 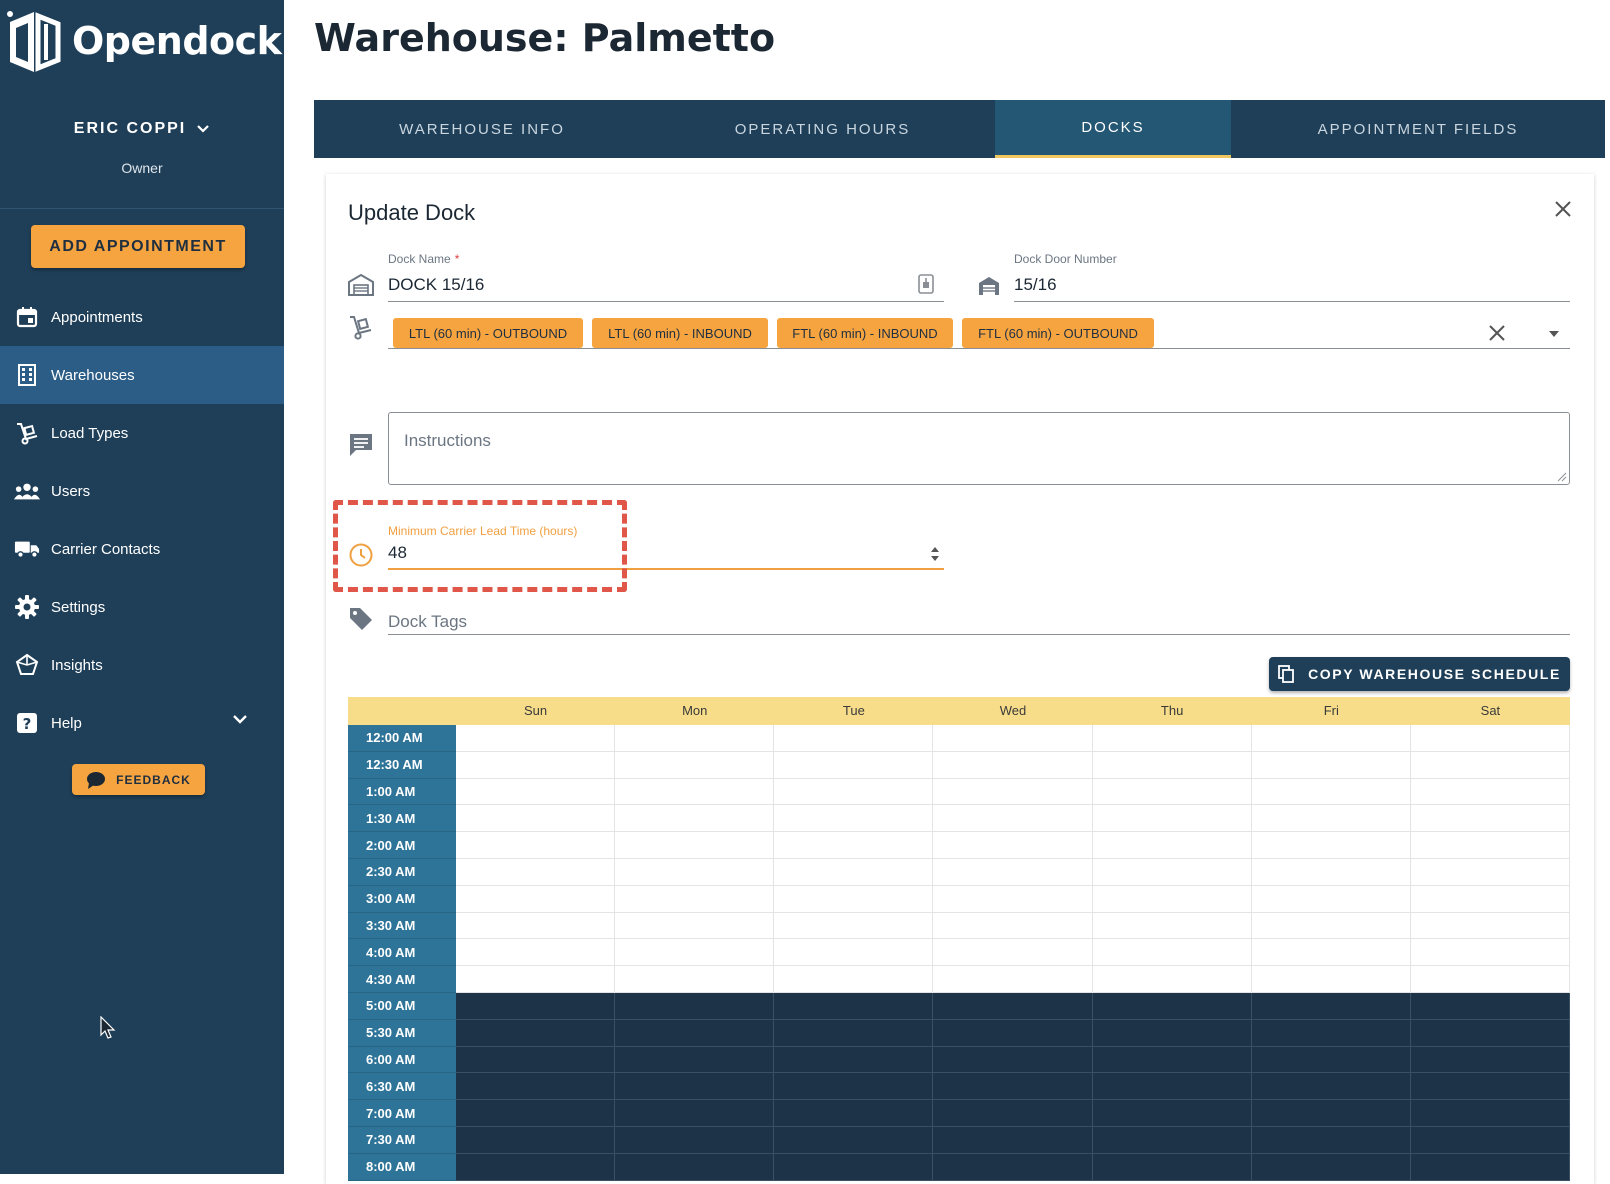 I want to click on dropdown-arrow-icon, so click(x=1554, y=334).